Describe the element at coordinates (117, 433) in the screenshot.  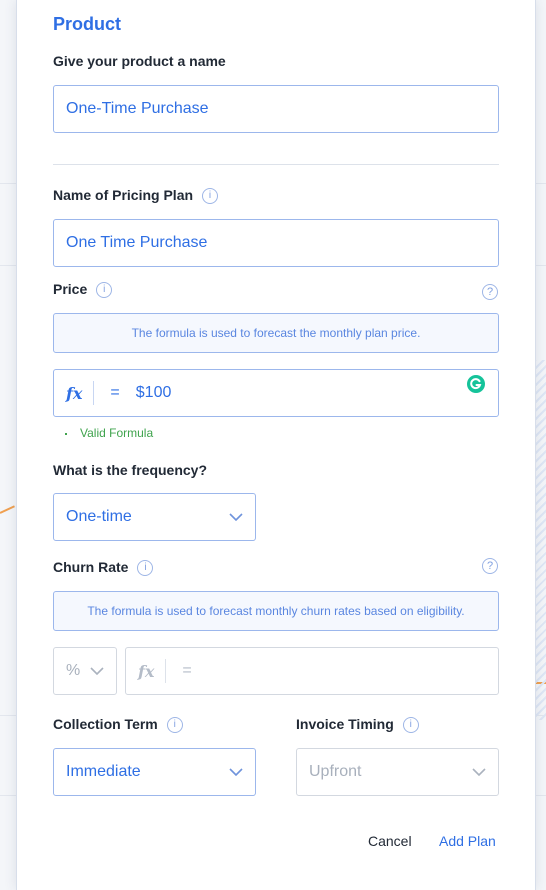
I see `validation-message: Valid Formula` at that location.